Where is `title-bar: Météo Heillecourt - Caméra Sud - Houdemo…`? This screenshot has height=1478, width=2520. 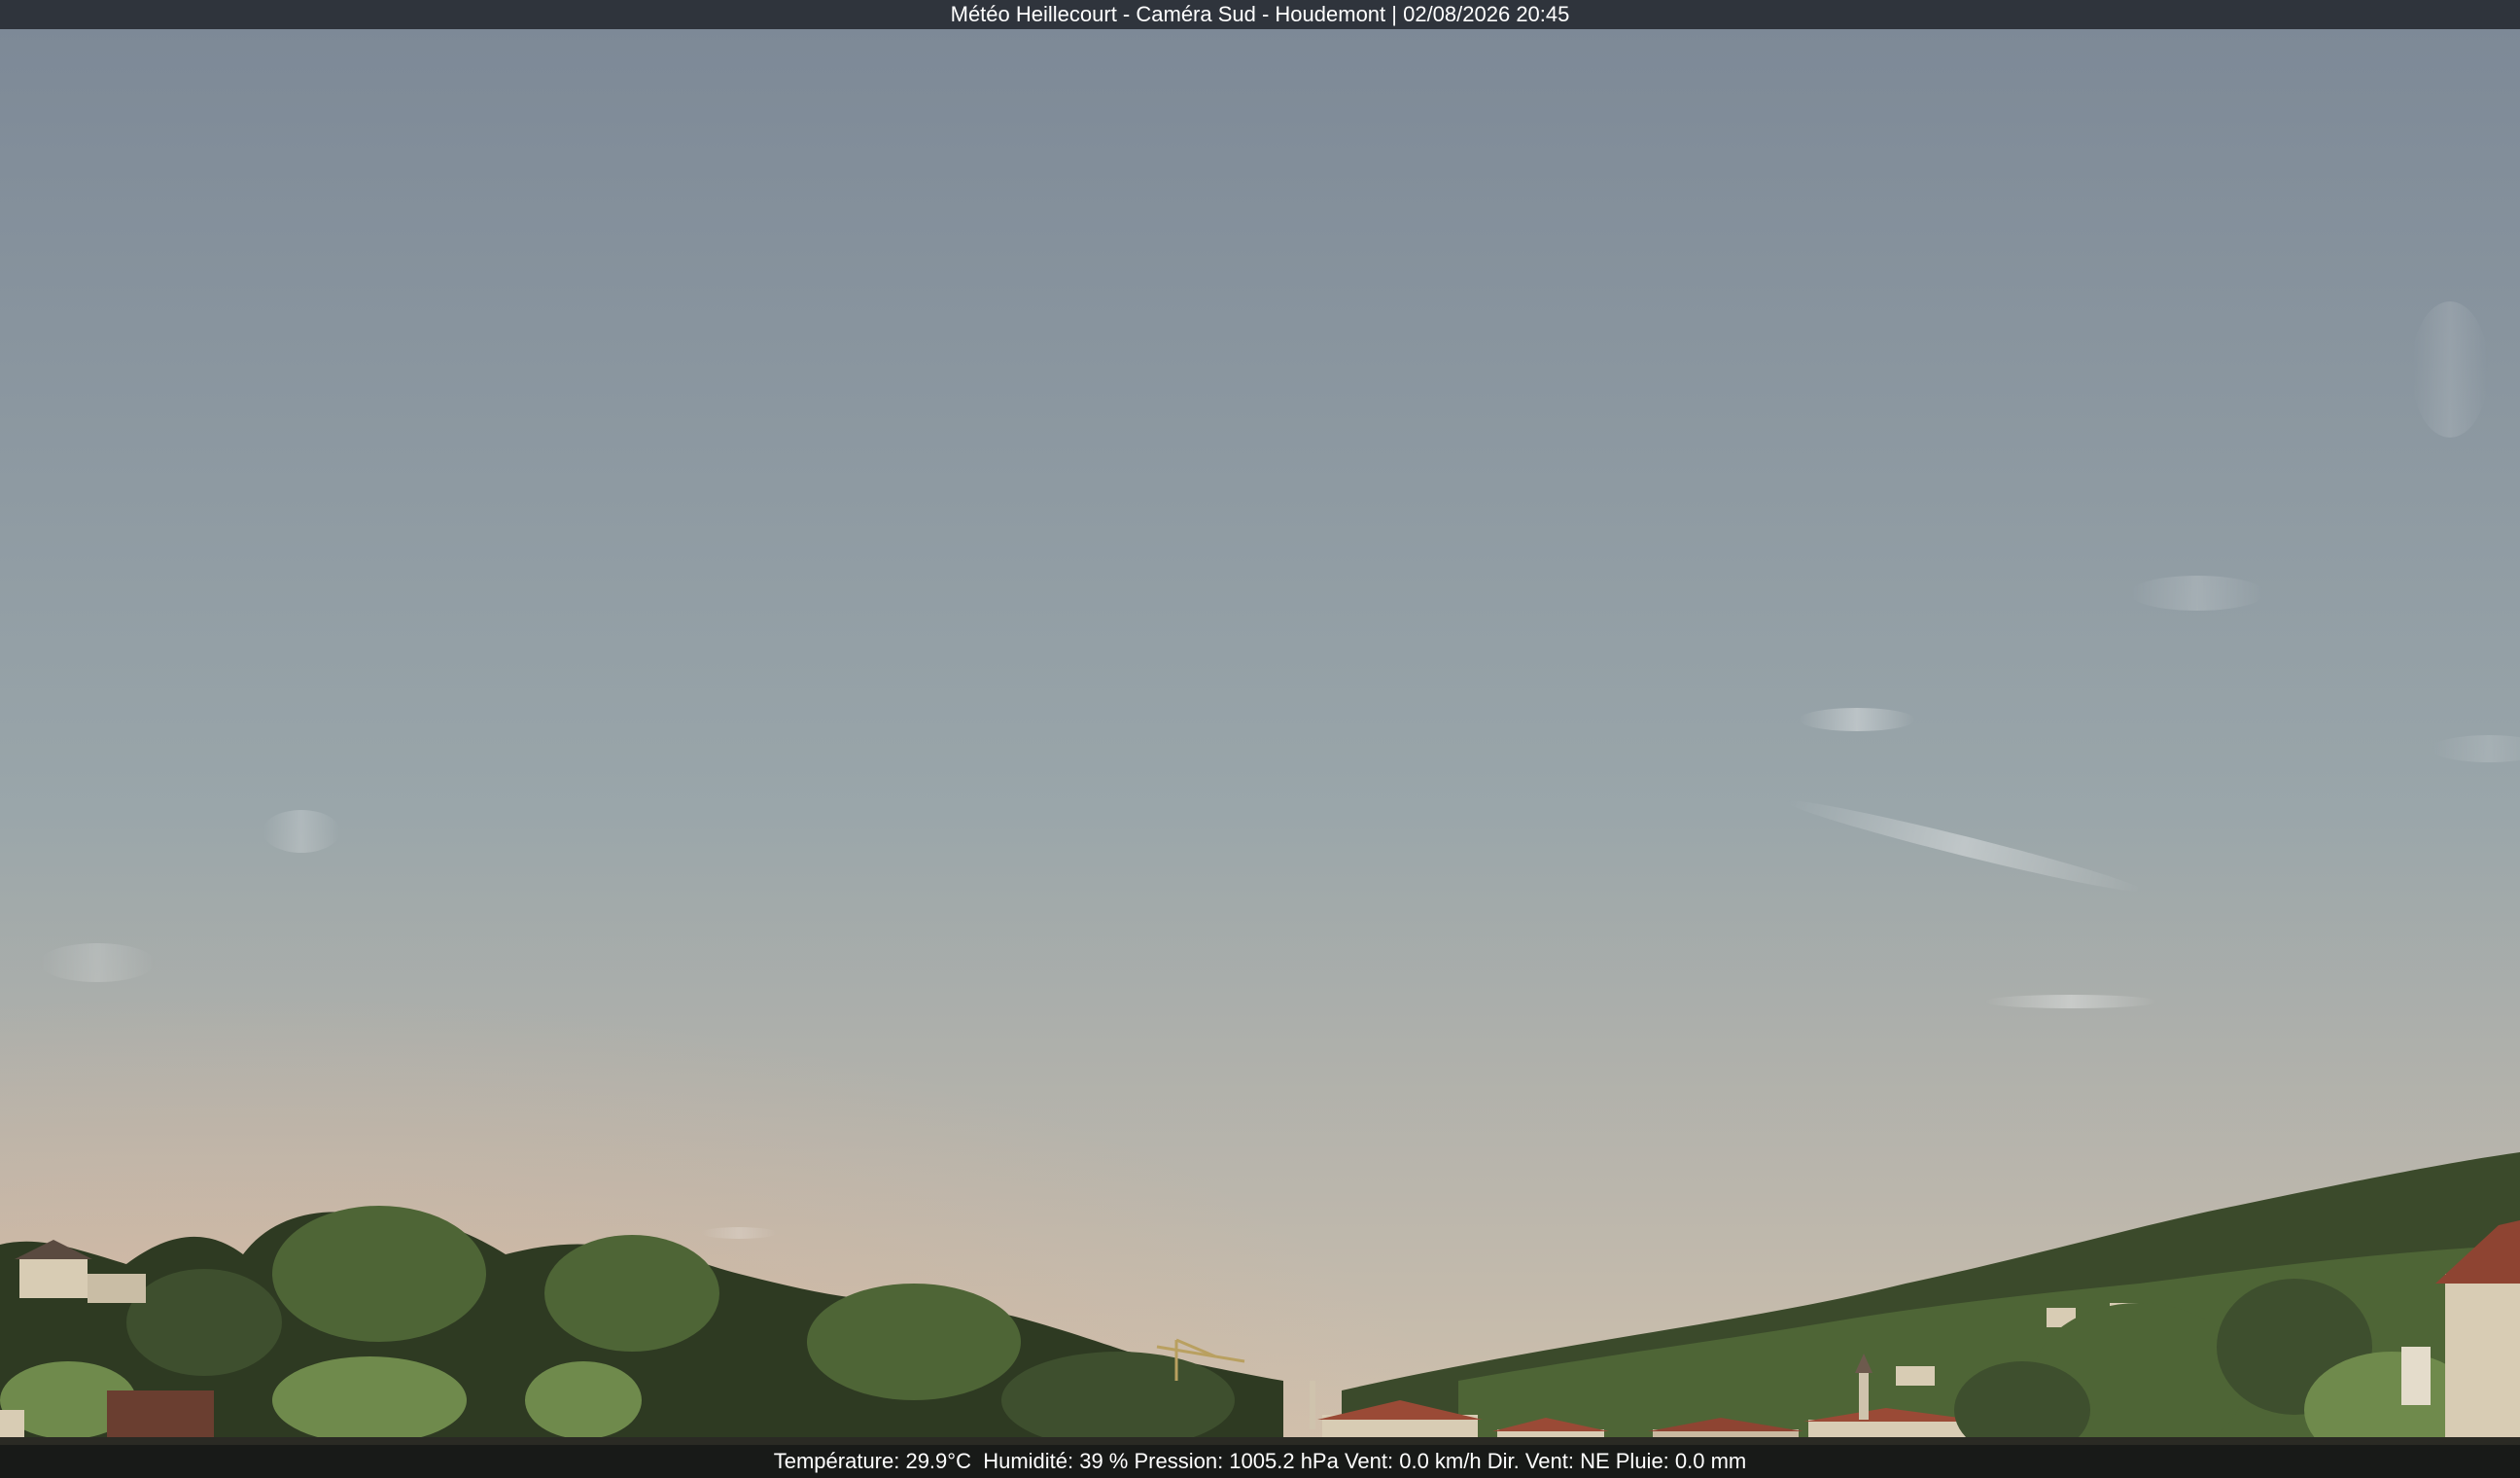 title-bar: Météo Heillecourt - Caméra Sud - Houdemo… is located at coordinates (1260, 14).